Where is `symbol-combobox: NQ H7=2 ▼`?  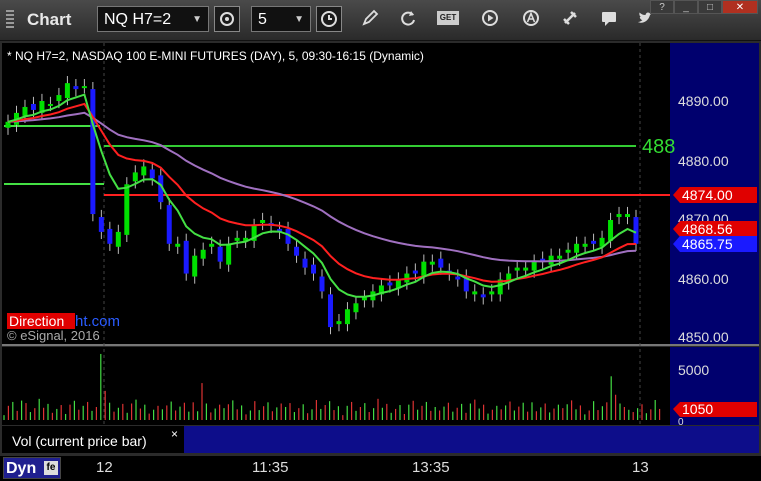 symbol-combobox: NQ H7=2 ▼ is located at coordinates (153, 19).